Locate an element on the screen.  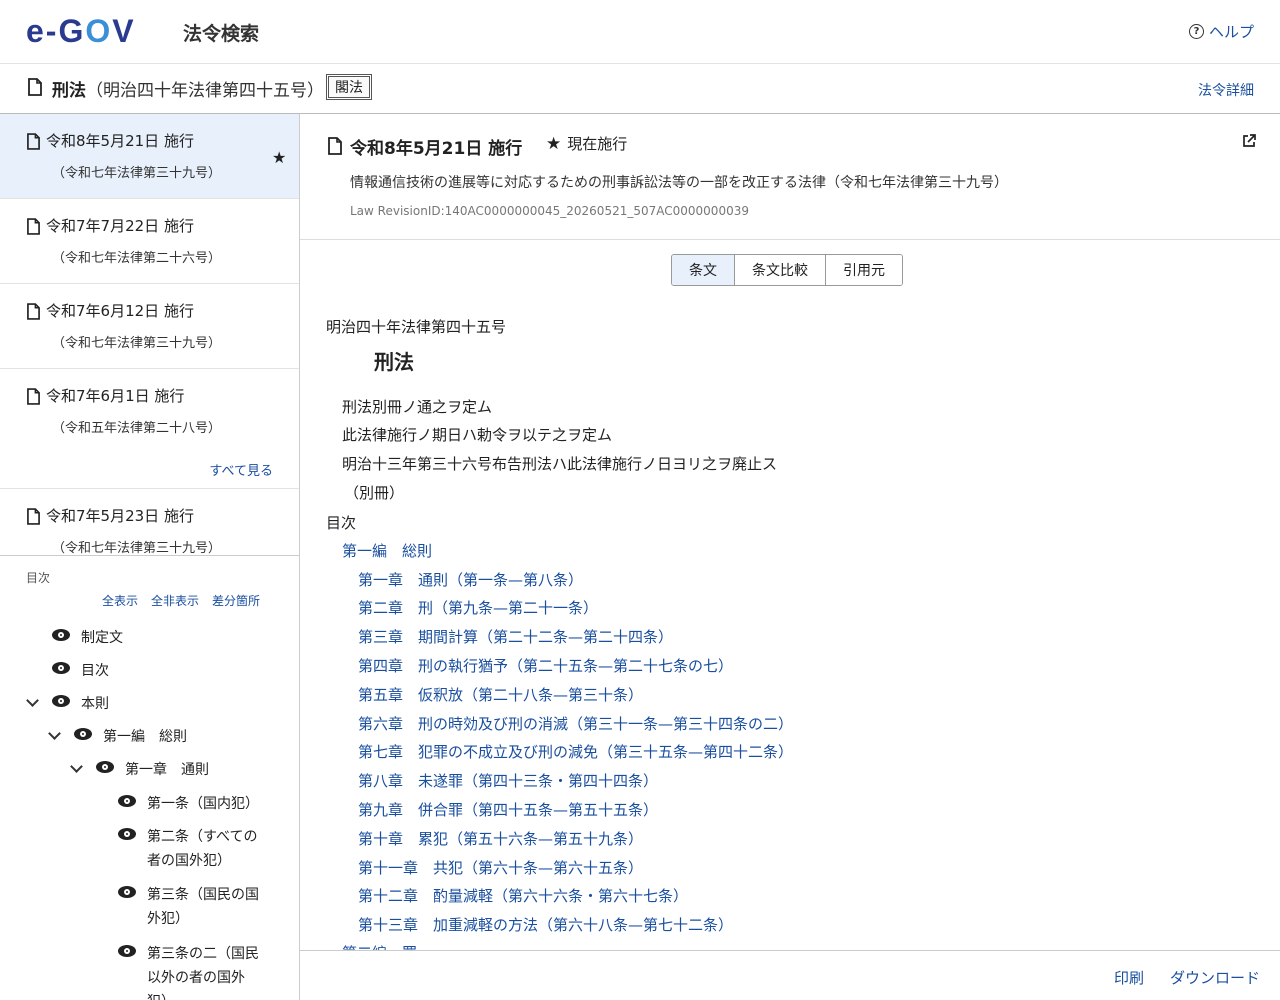
logo-text: e-GOV is located at coordinates (81, 31).